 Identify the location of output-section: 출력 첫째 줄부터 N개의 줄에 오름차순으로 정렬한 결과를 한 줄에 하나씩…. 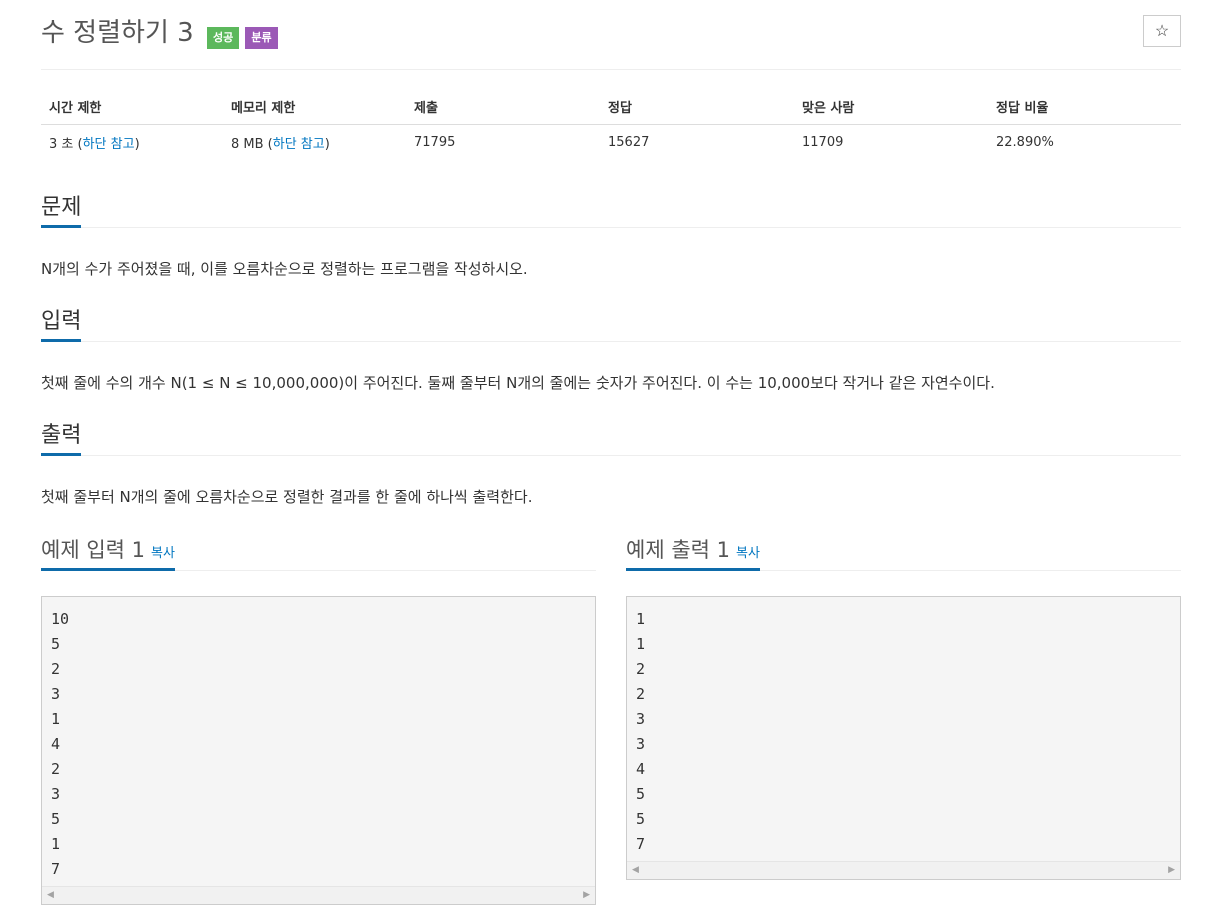
(611, 463).